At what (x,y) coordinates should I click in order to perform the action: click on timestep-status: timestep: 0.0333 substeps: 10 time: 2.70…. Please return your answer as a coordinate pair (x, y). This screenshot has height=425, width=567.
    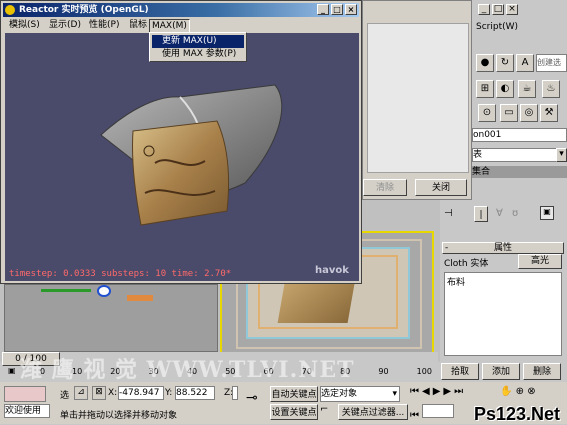
    Looking at the image, I should click on (120, 274).